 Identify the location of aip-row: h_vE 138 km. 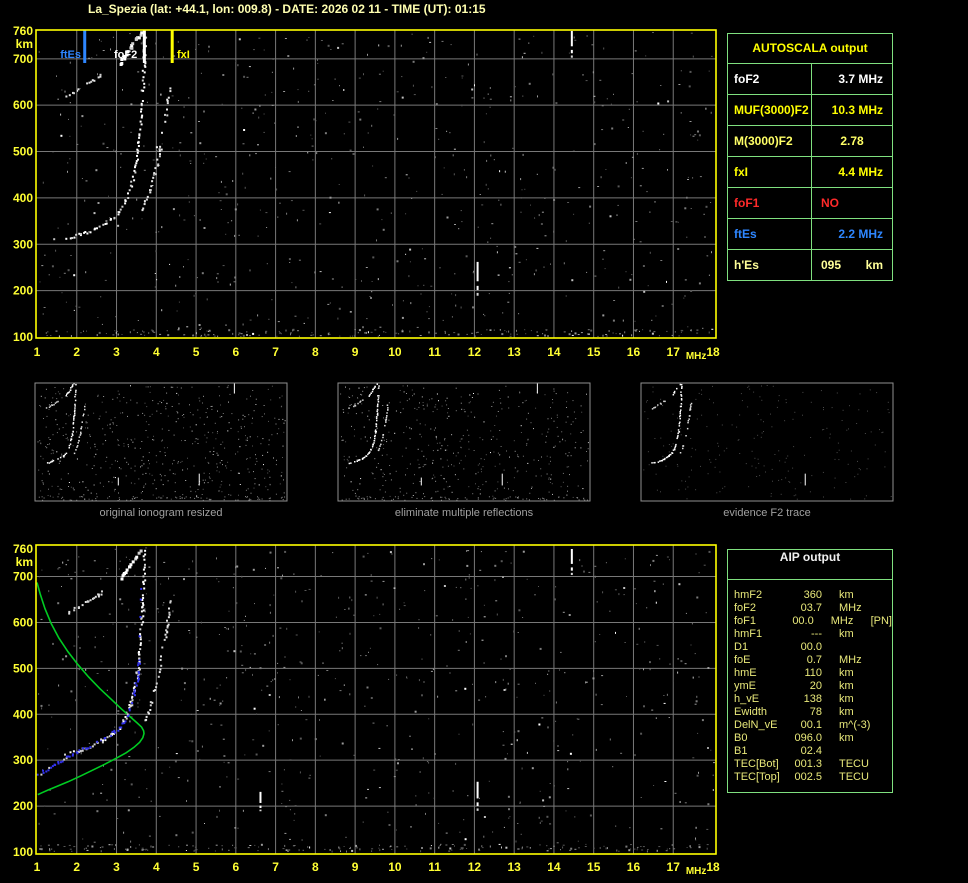
(813, 699).